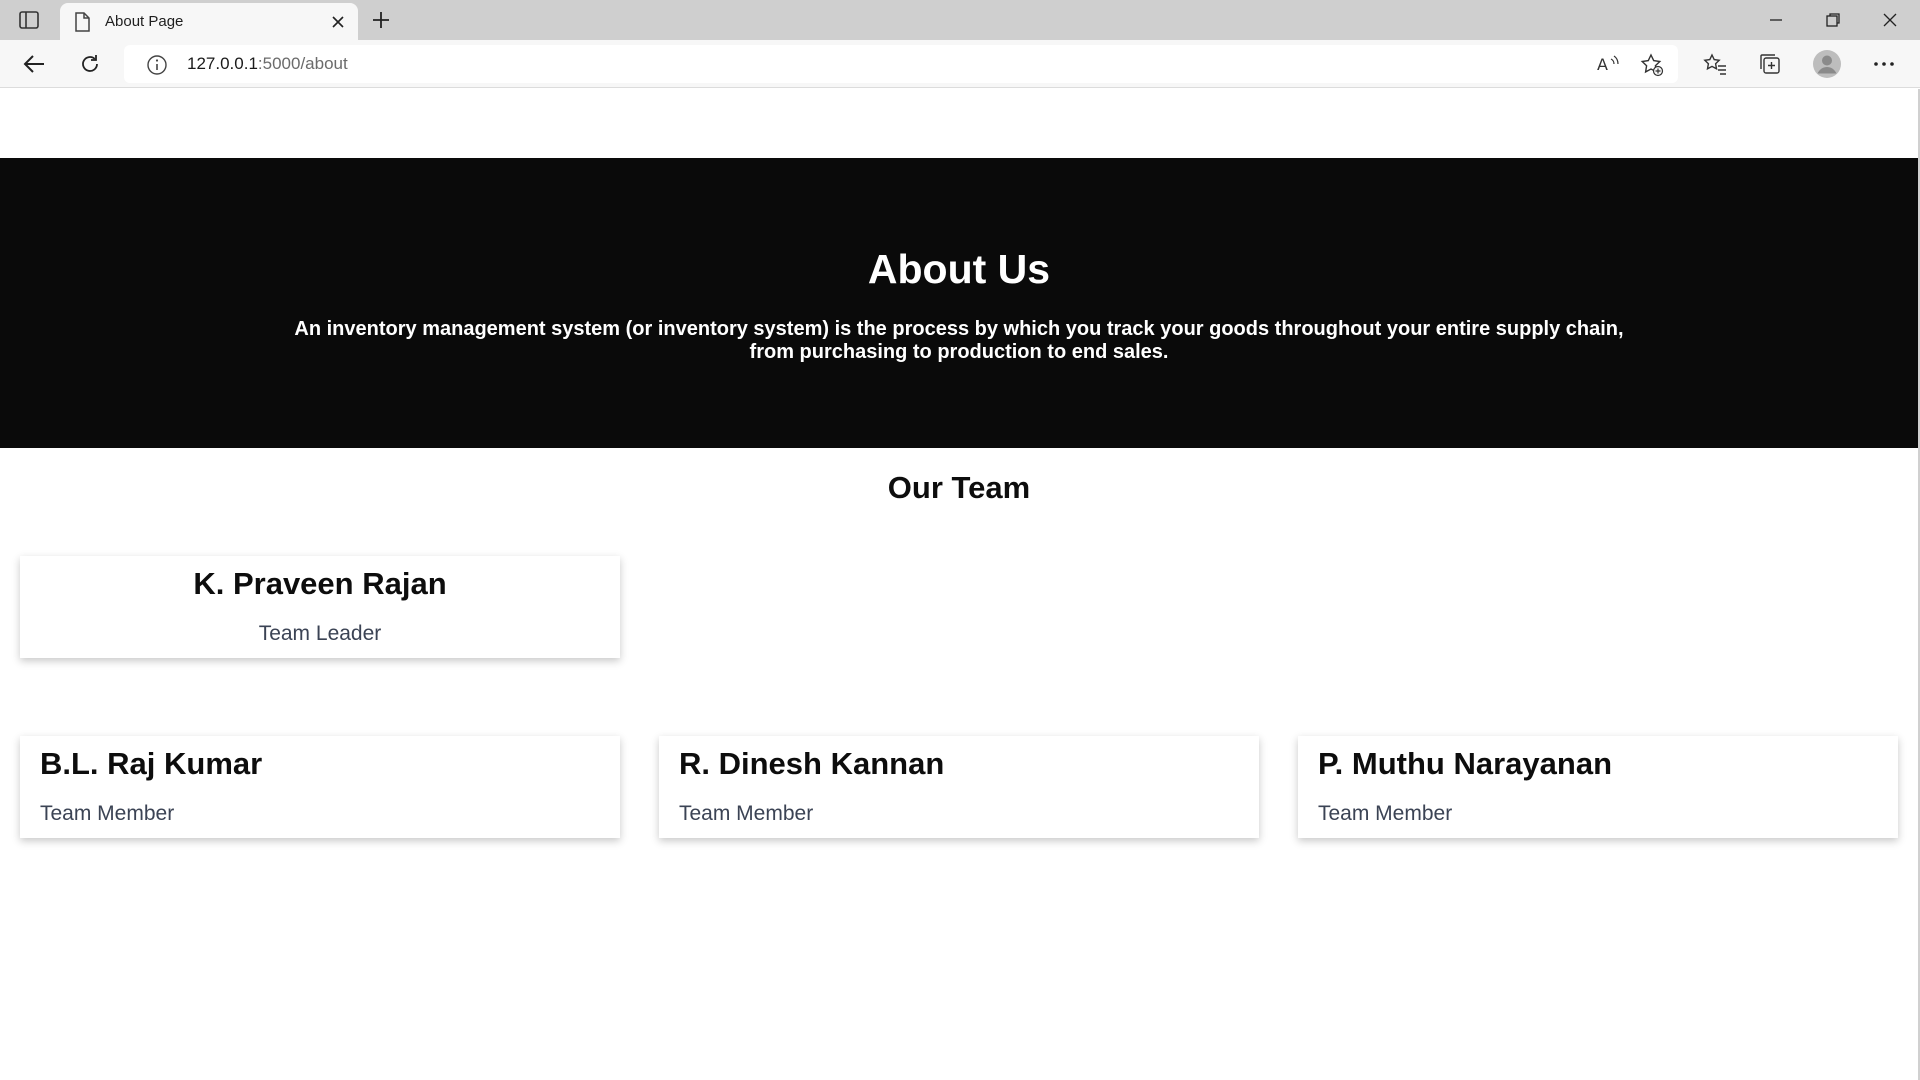 Image resolution: width=1920 pixels, height=1080 pixels. What do you see at coordinates (320, 633) in the screenshot?
I see `team-member-role: Team Leader` at bounding box center [320, 633].